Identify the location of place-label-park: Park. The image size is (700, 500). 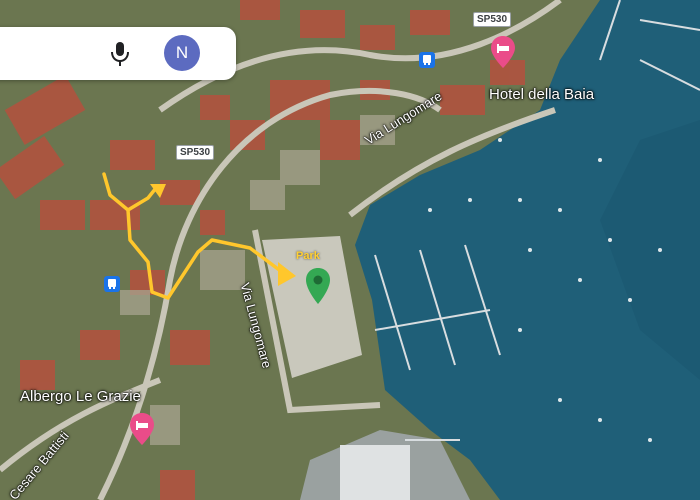
(308, 256).